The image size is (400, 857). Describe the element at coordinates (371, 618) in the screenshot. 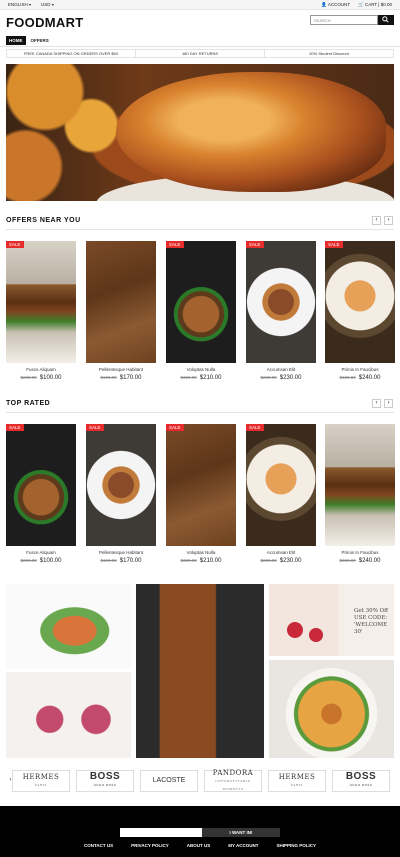

I see `promo-line-2: USE CODE:` at that location.